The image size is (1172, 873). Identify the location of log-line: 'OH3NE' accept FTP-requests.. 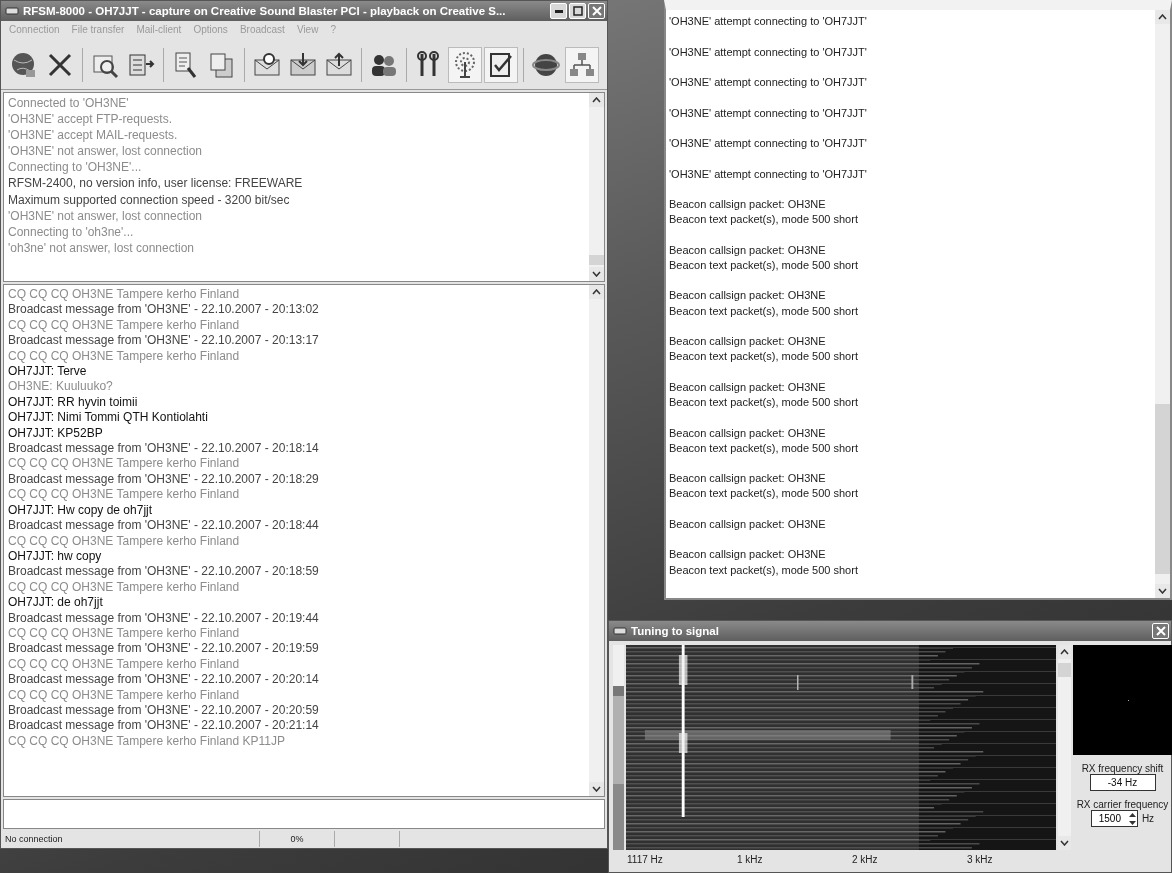
(90, 119).